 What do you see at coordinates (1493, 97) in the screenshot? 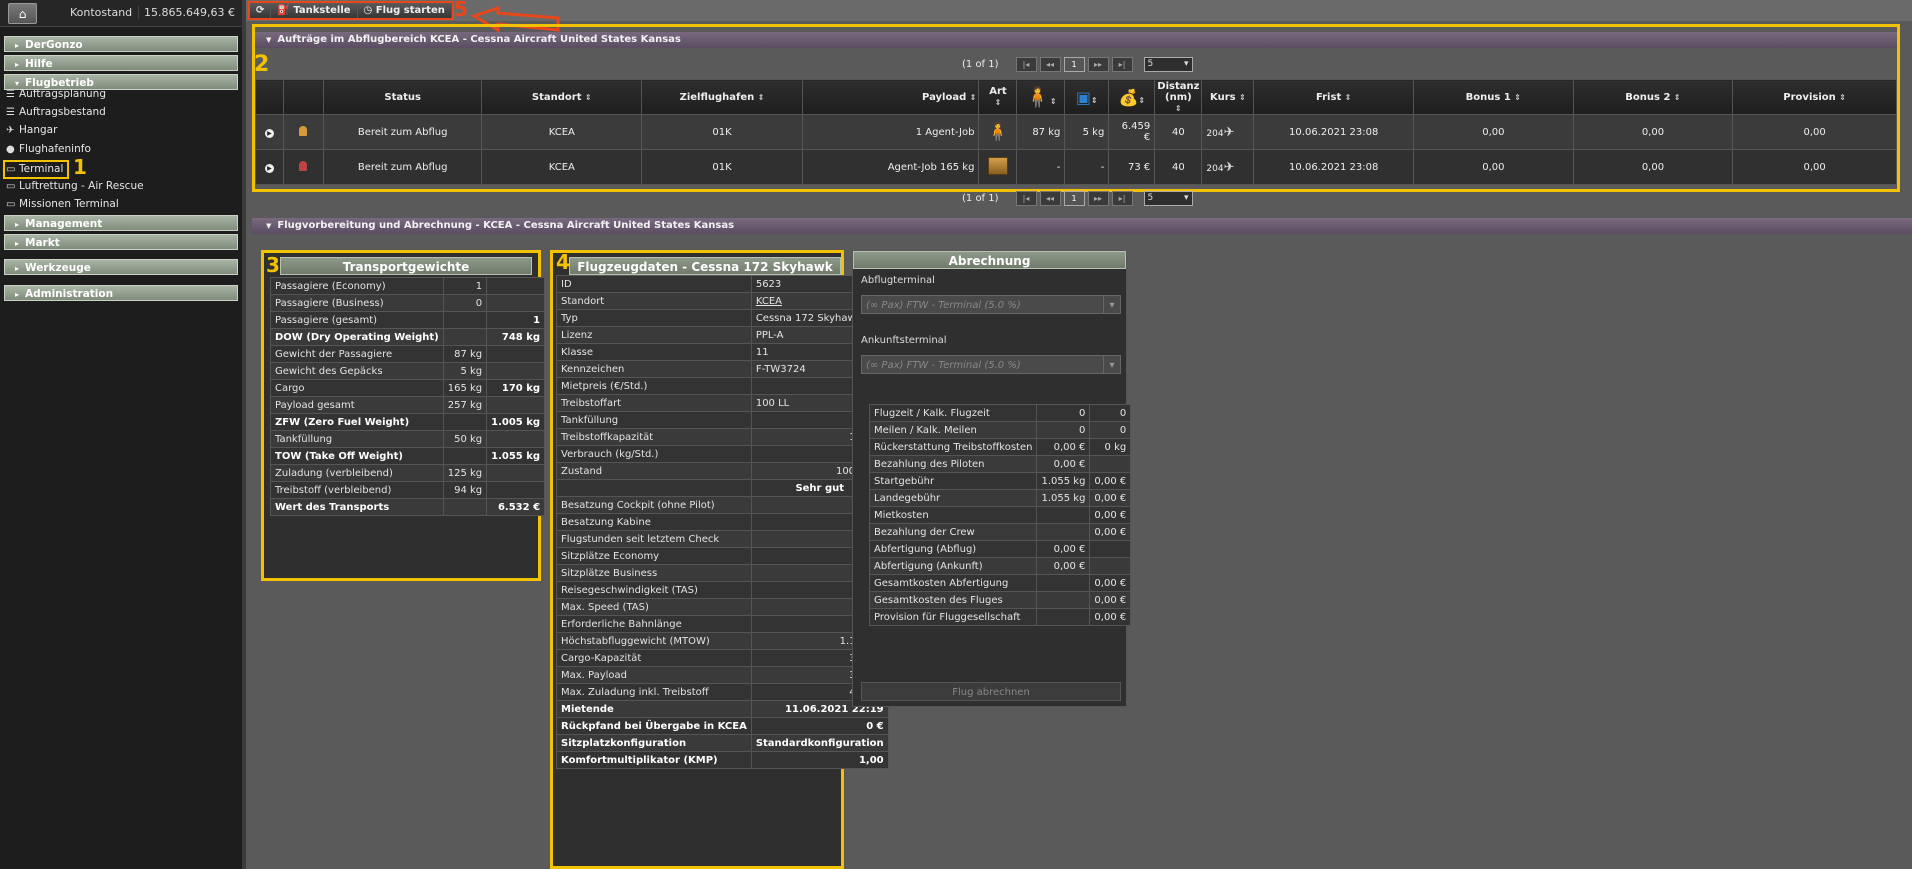
I see `col-bonus1: Bonus 1 ⇕` at bounding box center [1493, 97].